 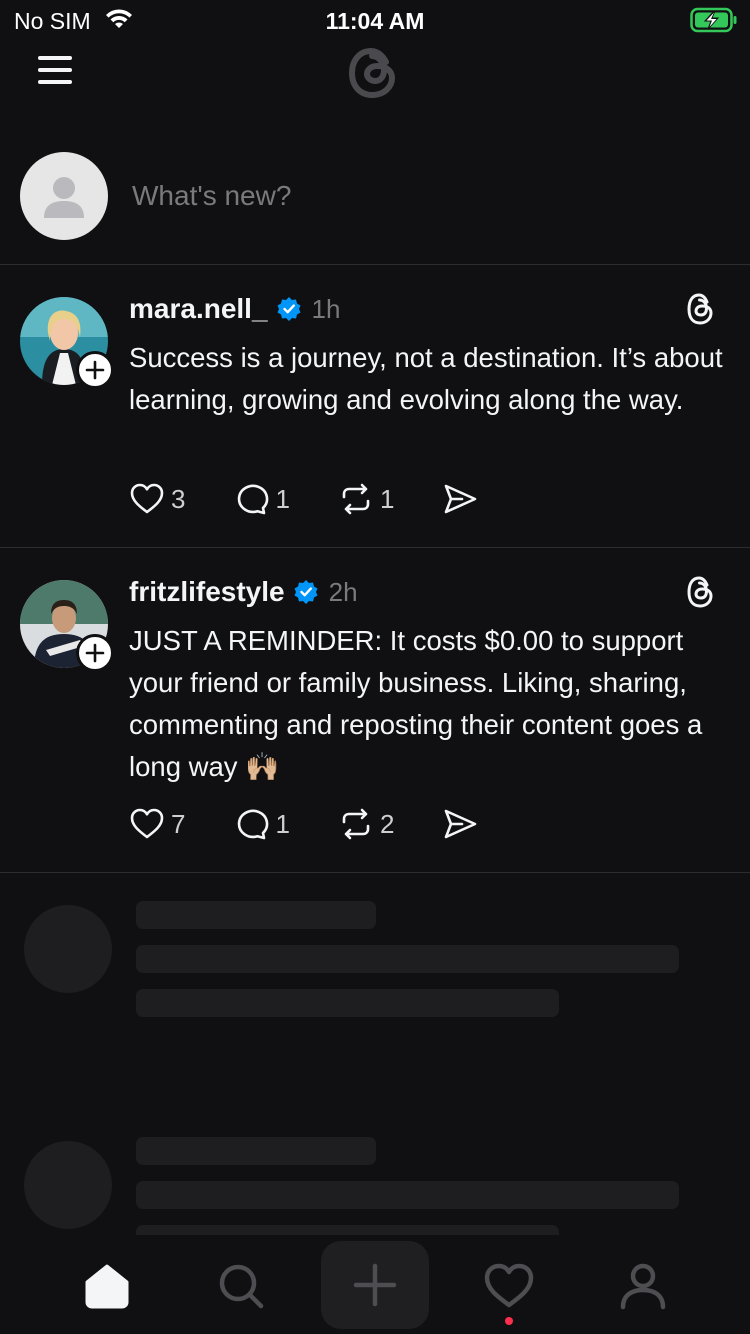 I want to click on tab-activity, so click(x=509, y=1286).